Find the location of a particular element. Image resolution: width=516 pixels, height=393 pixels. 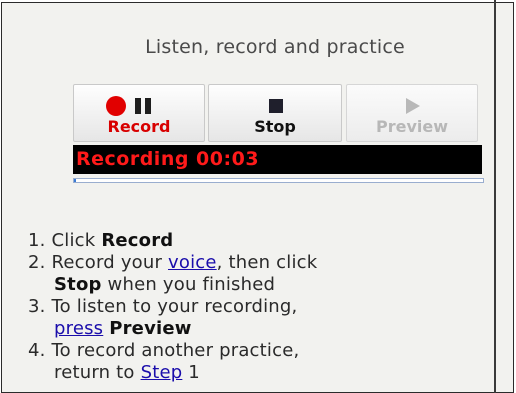

step-1: 1. Click Record is located at coordinates (101, 240).